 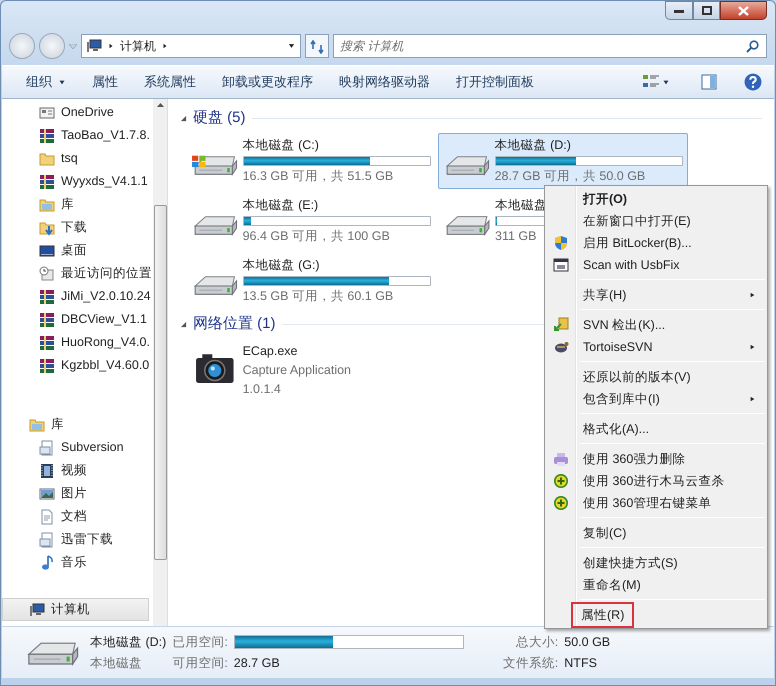 What do you see at coordinates (257, 663) in the screenshot?
I see `free-space-value: 28.7 GB` at bounding box center [257, 663].